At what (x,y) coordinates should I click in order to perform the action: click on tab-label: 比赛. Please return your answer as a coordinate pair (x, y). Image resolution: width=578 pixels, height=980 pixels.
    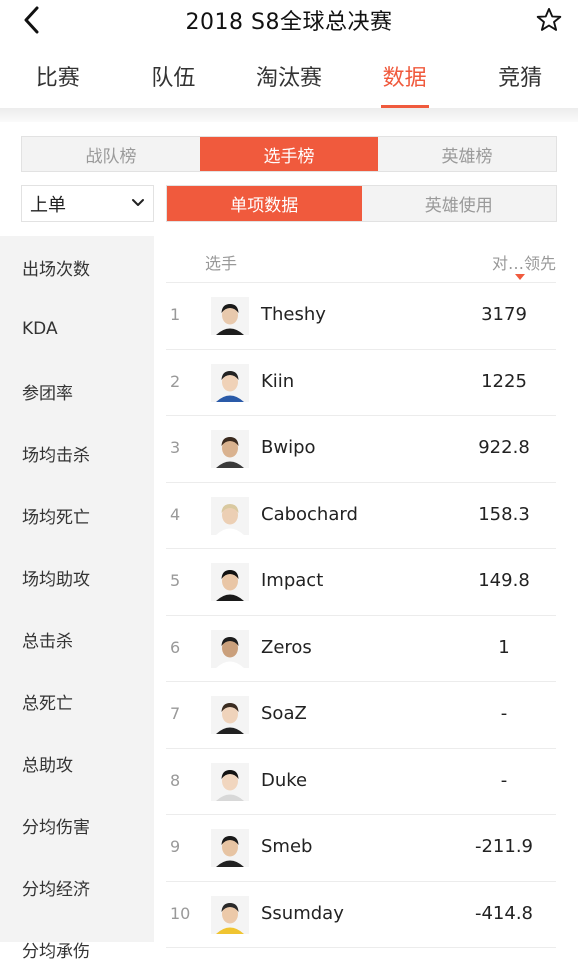
    Looking at the image, I should click on (57, 78).